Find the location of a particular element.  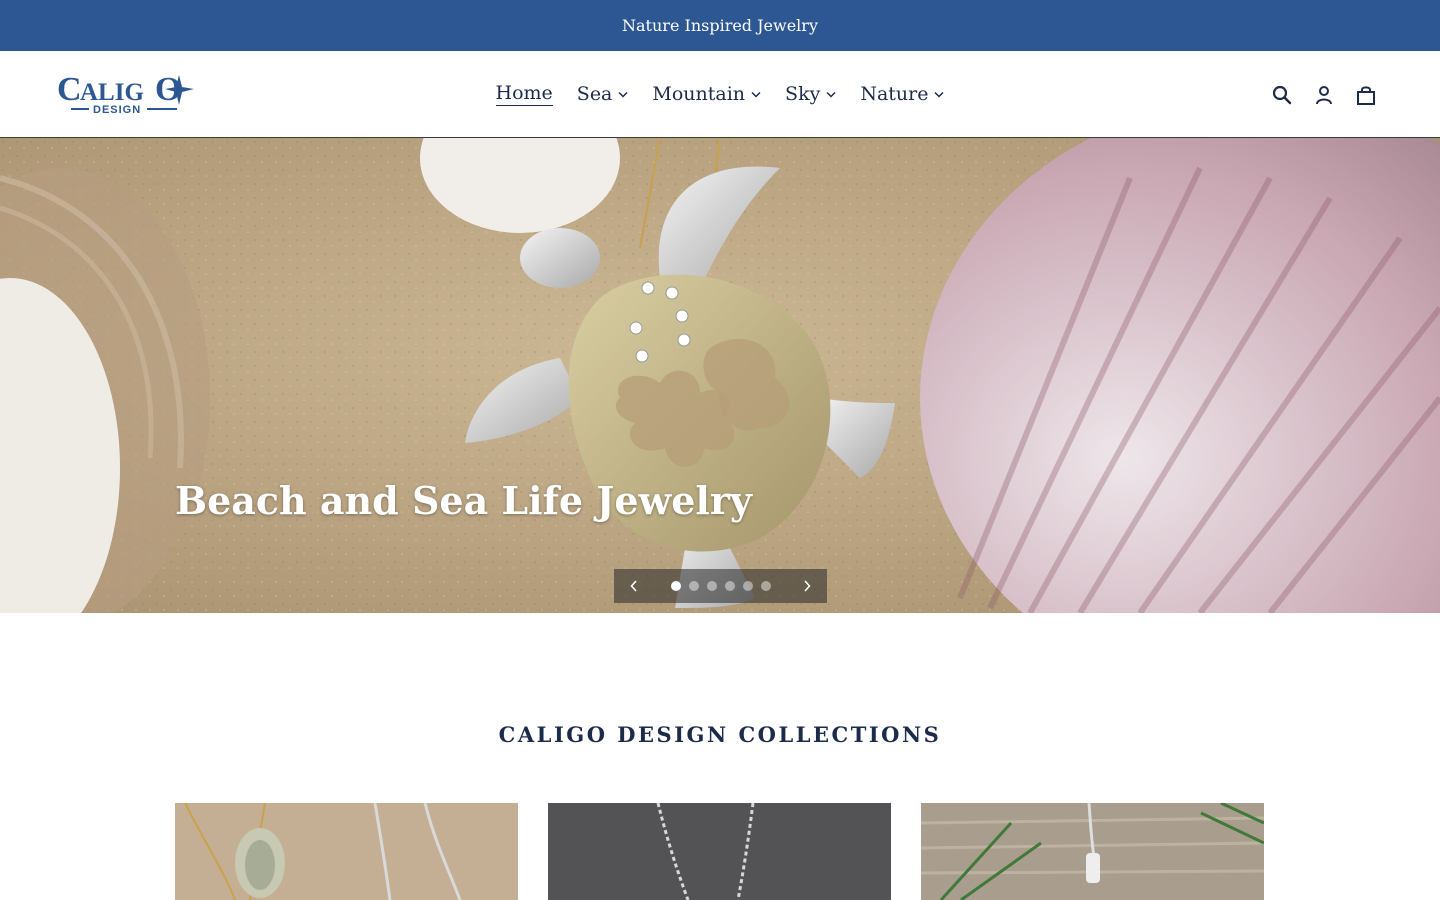

announcement-bar: Nature Inspired Jewelry is located at coordinates (720, 25).